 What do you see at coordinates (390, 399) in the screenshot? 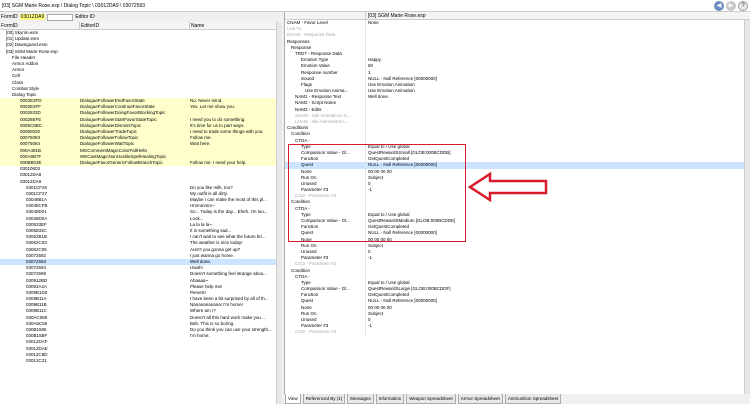
I see `tab-information: Information` at bounding box center [390, 399].